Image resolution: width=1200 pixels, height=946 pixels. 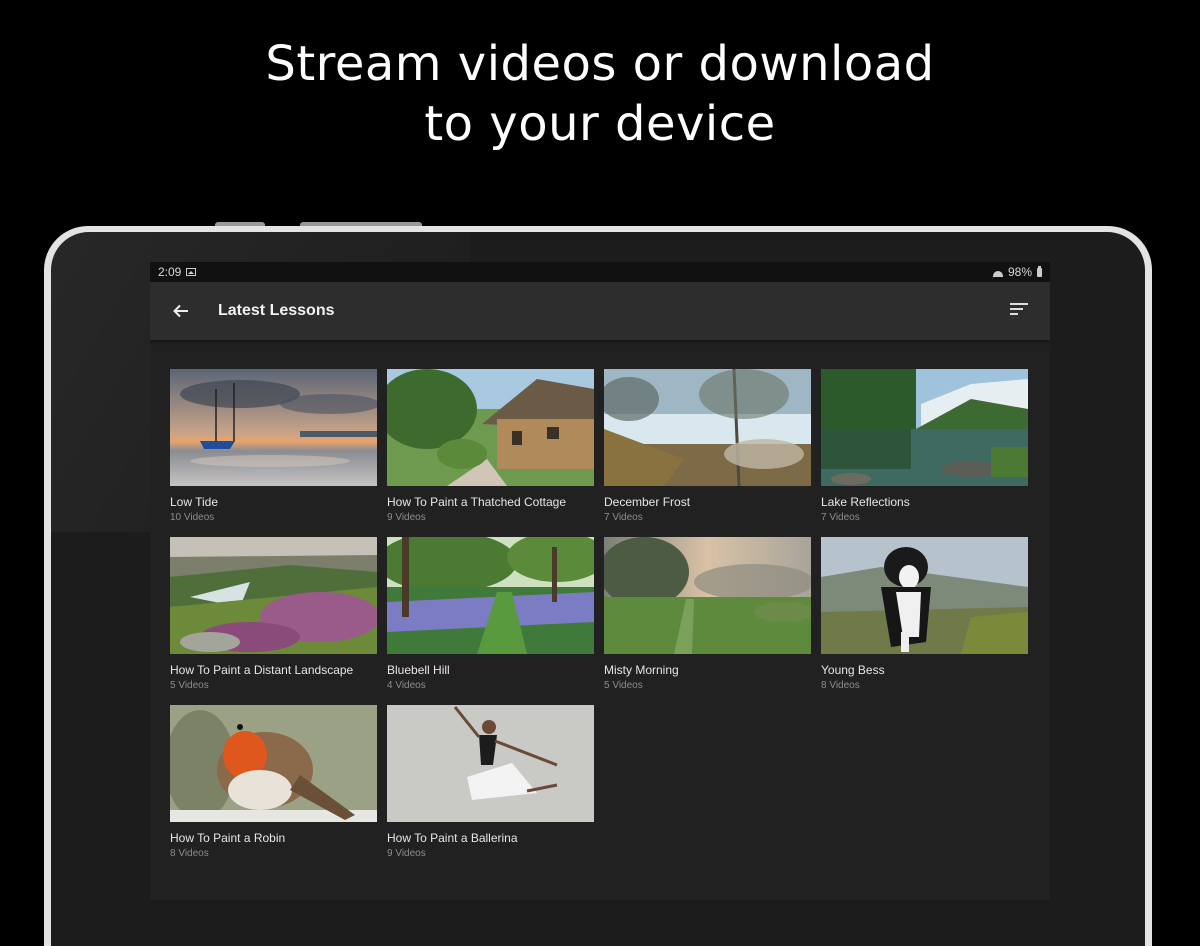 What do you see at coordinates (641, 670) in the screenshot?
I see `lesson-title: Misty Morning` at bounding box center [641, 670].